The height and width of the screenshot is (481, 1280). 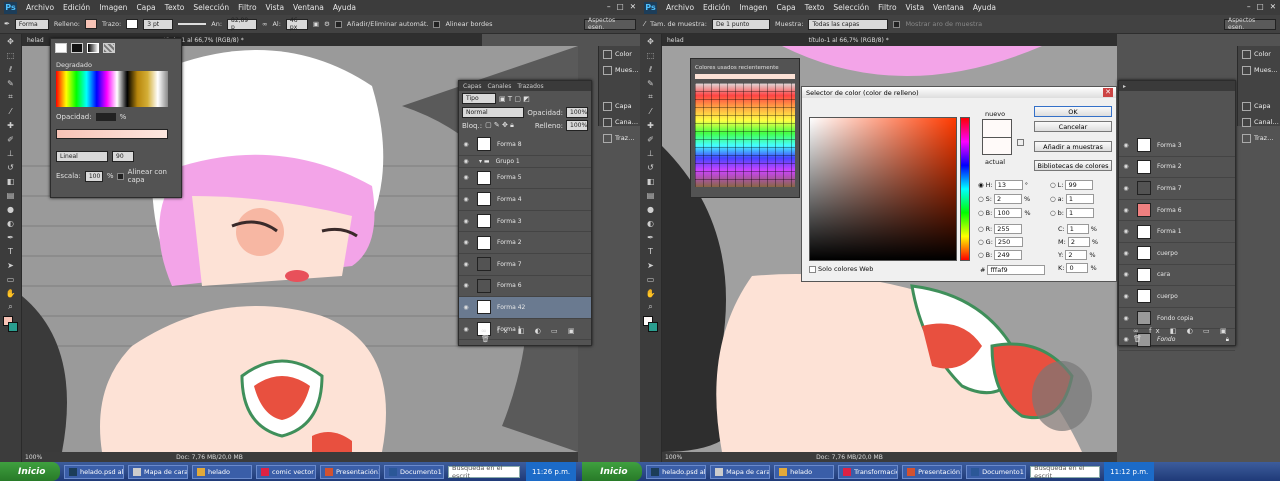 What do you see at coordinates (1073, 165) in the screenshot?
I see `color-libraries-button: Bibliotecas de colores` at bounding box center [1073, 165].